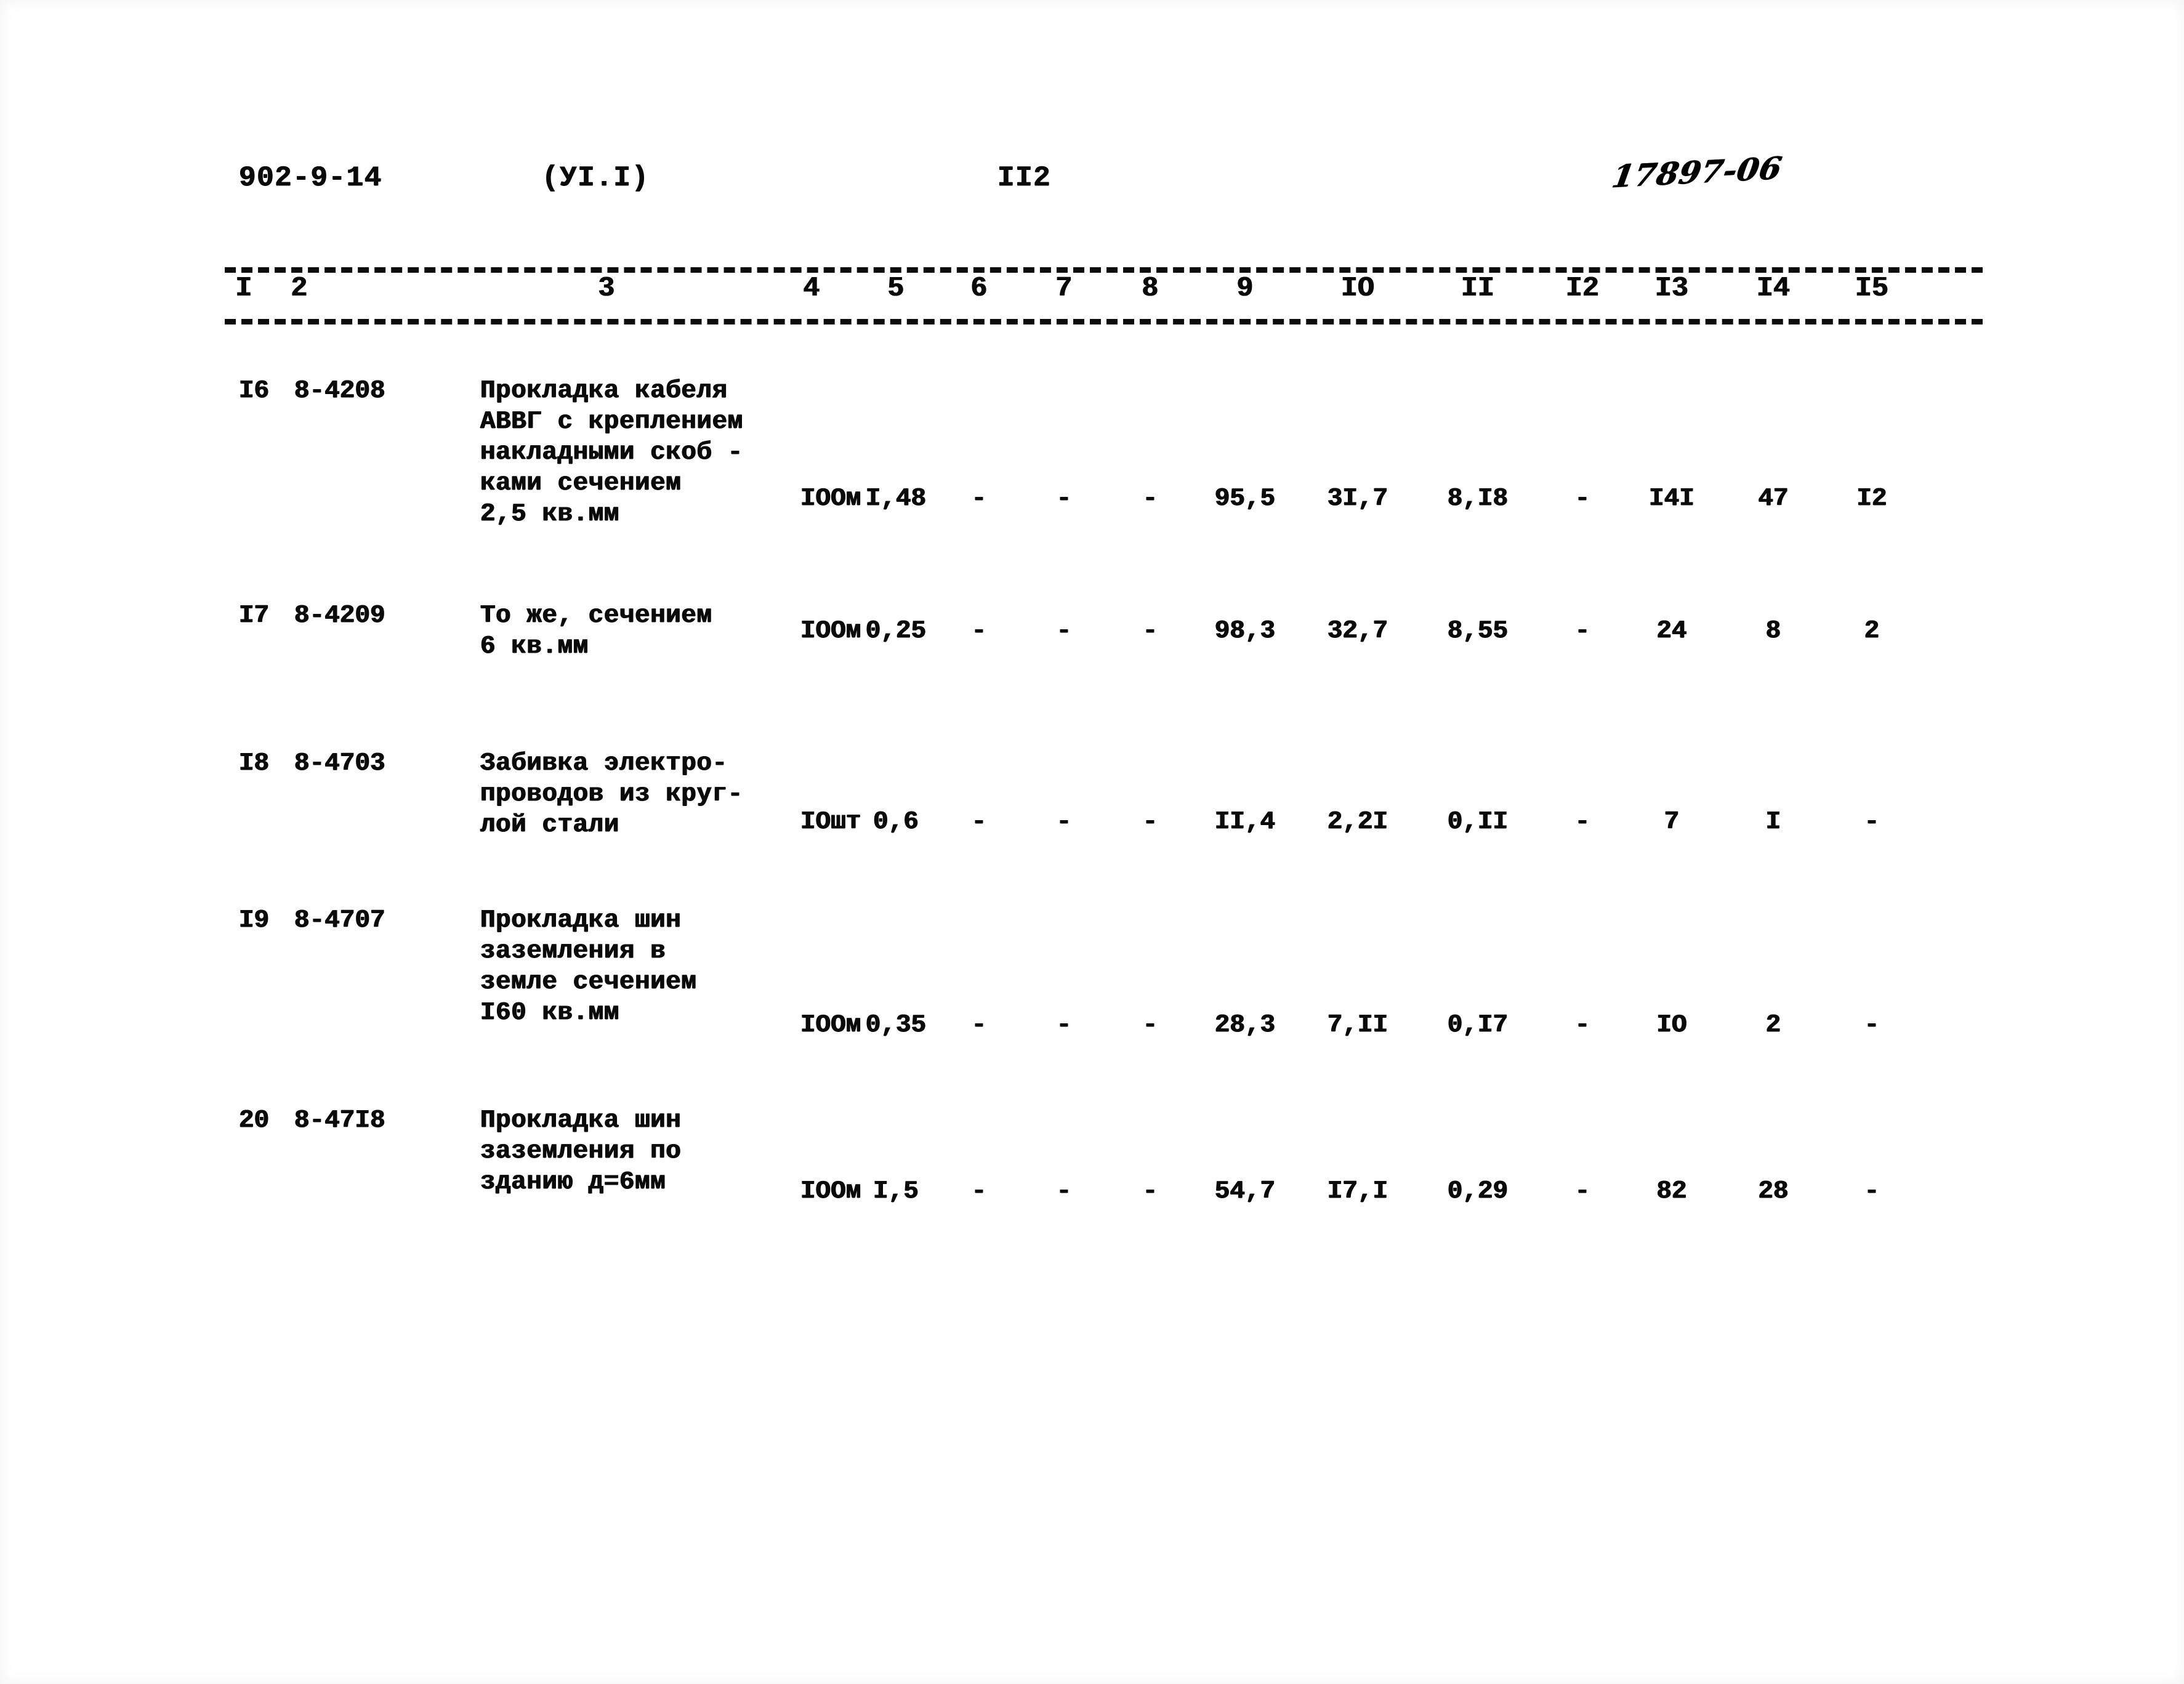 The image size is (2184, 1684). What do you see at coordinates (339, 920) in the screenshot?
I see `row-norm-code: 8-4707` at bounding box center [339, 920].